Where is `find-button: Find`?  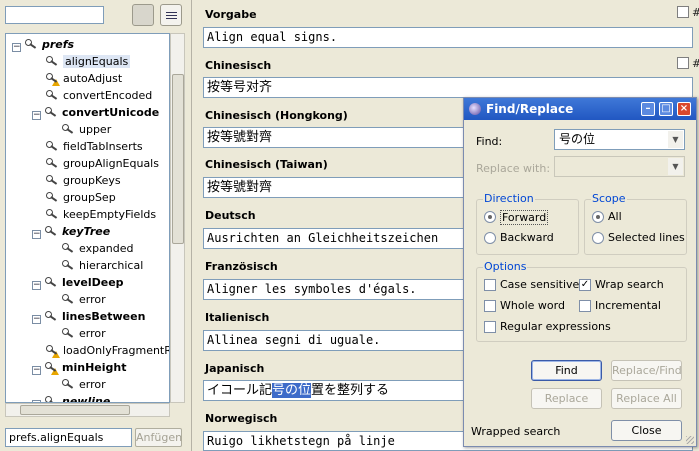 find-button: Find is located at coordinates (566, 370).